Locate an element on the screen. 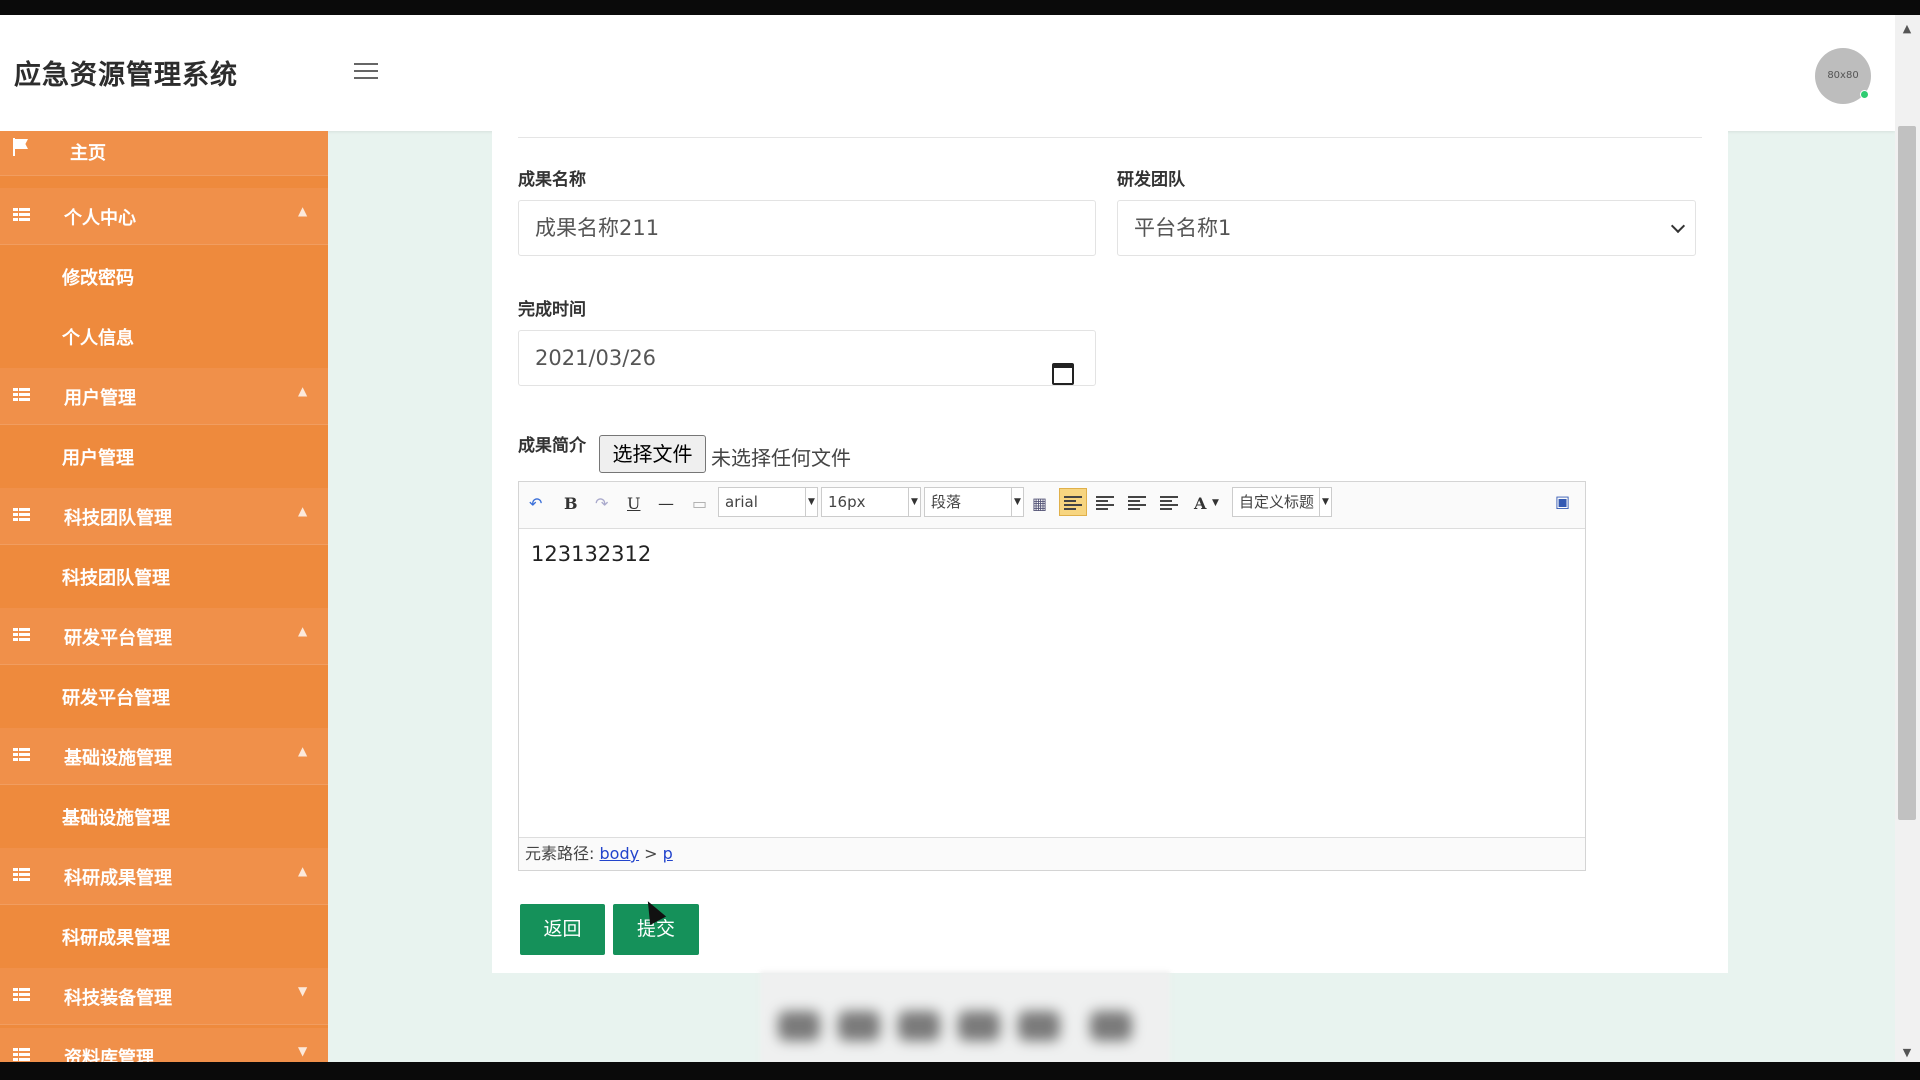 This screenshot has height=1080, width=1920. bold-icon: B is located at coordinates (571, 503).